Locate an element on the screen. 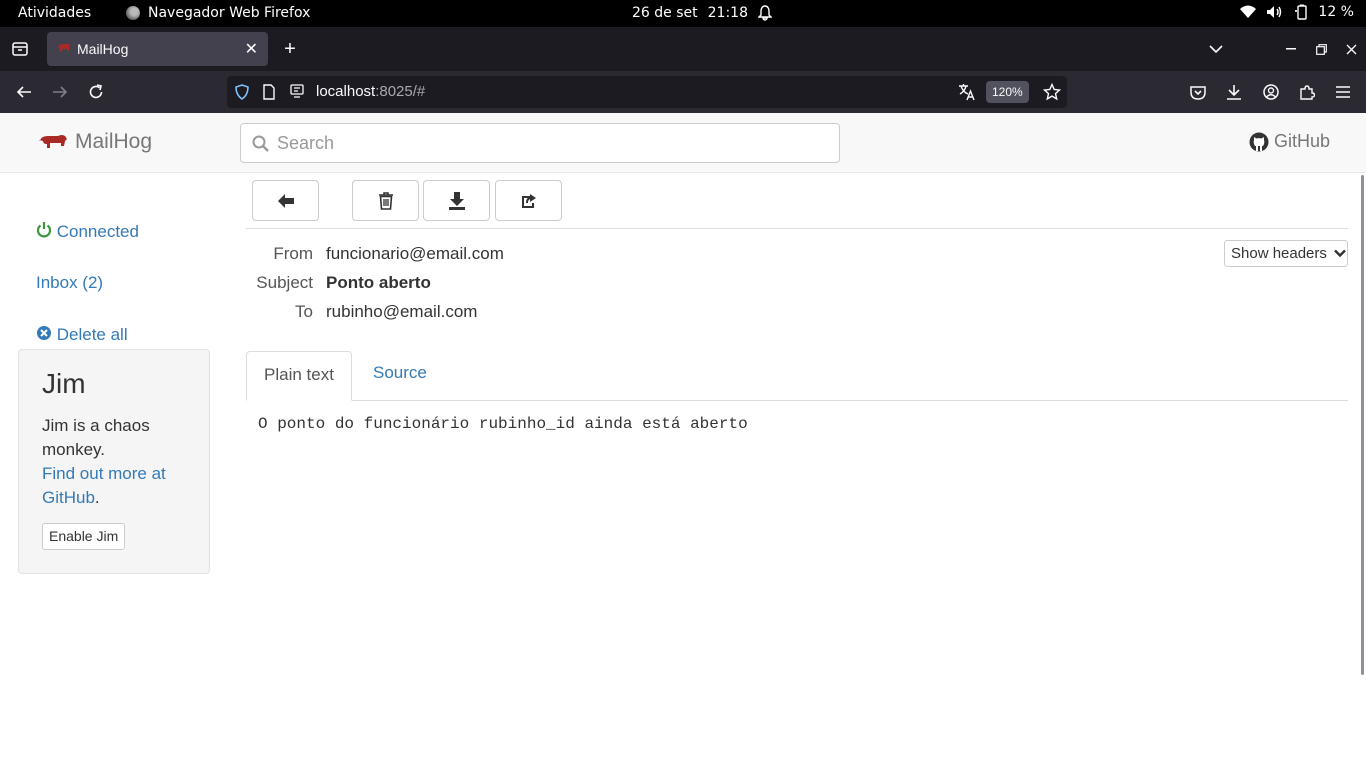 The height and width of the screenshot is (768, 1366). back-arrow-icon is located at coordinates (24, 92).